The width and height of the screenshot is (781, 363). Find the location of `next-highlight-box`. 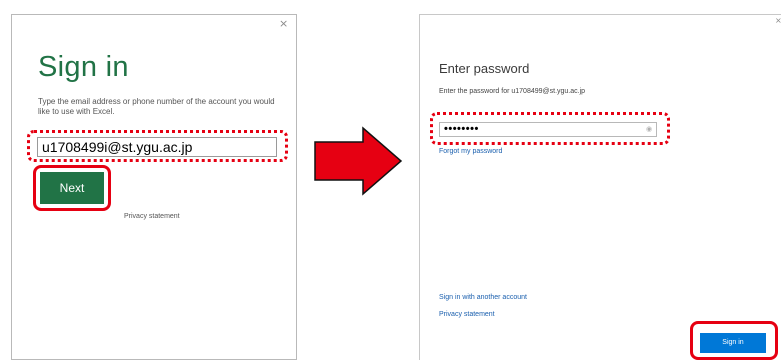

next-highlight-box is located at coordinates (72, 188).